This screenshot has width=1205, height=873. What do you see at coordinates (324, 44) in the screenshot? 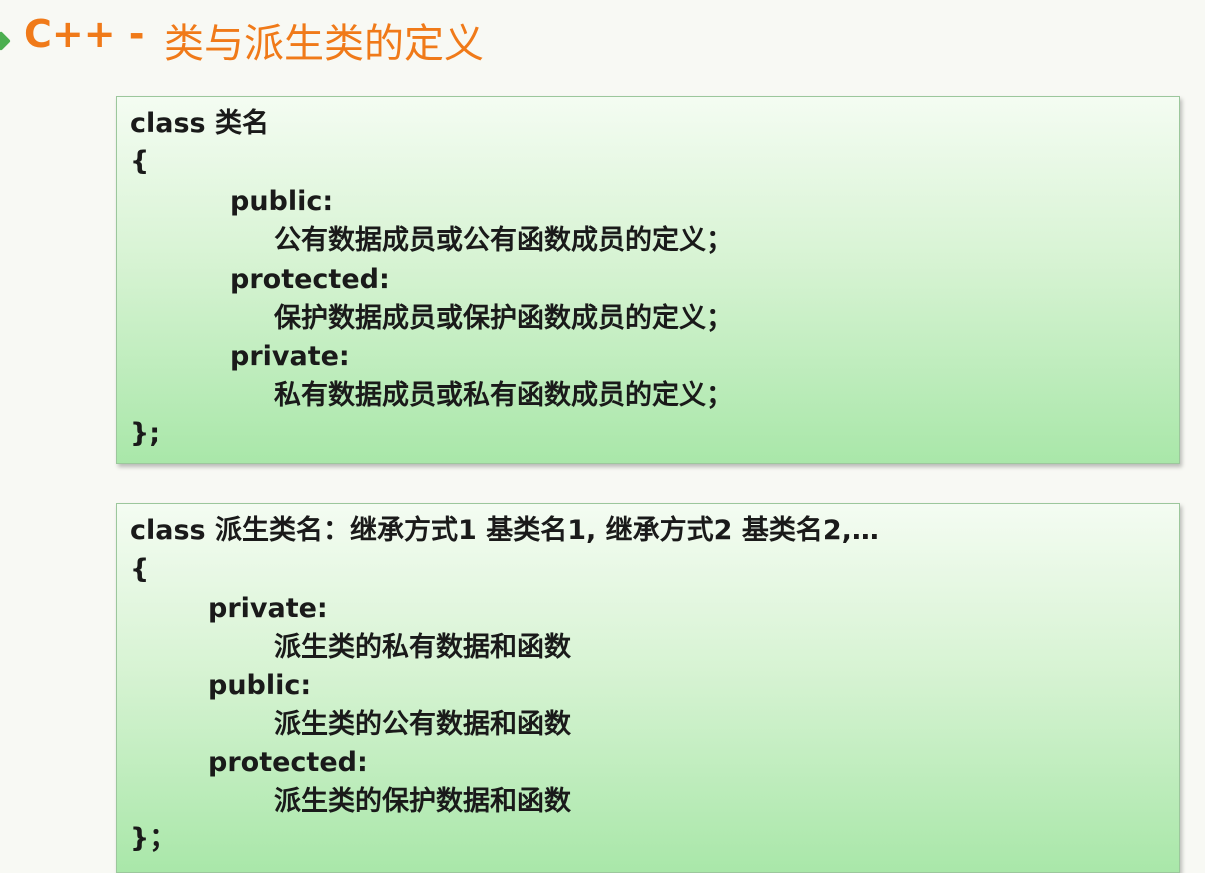
I see `slide-title-cn: 类与派生类的定义` at bounding box center [324, 44].